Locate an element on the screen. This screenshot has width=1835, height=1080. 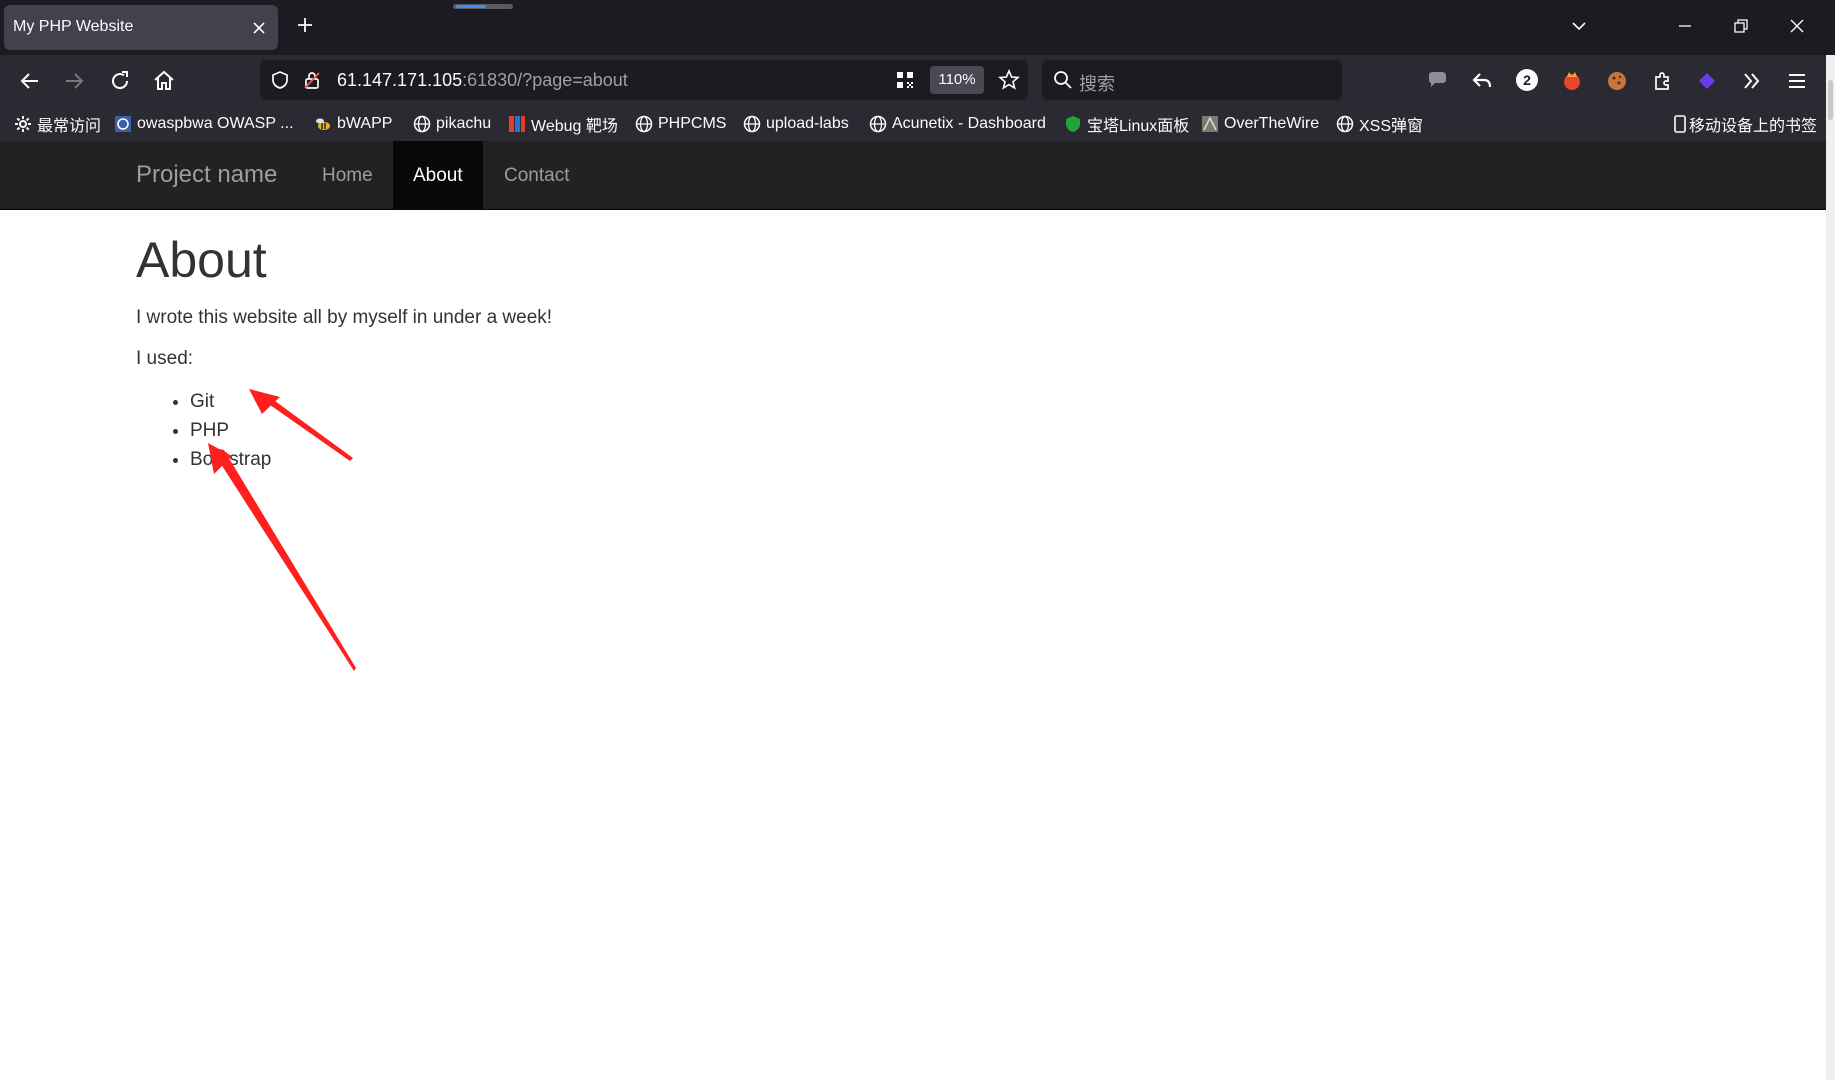
proxy-extension-icon is located at coordinates (1707, 81).